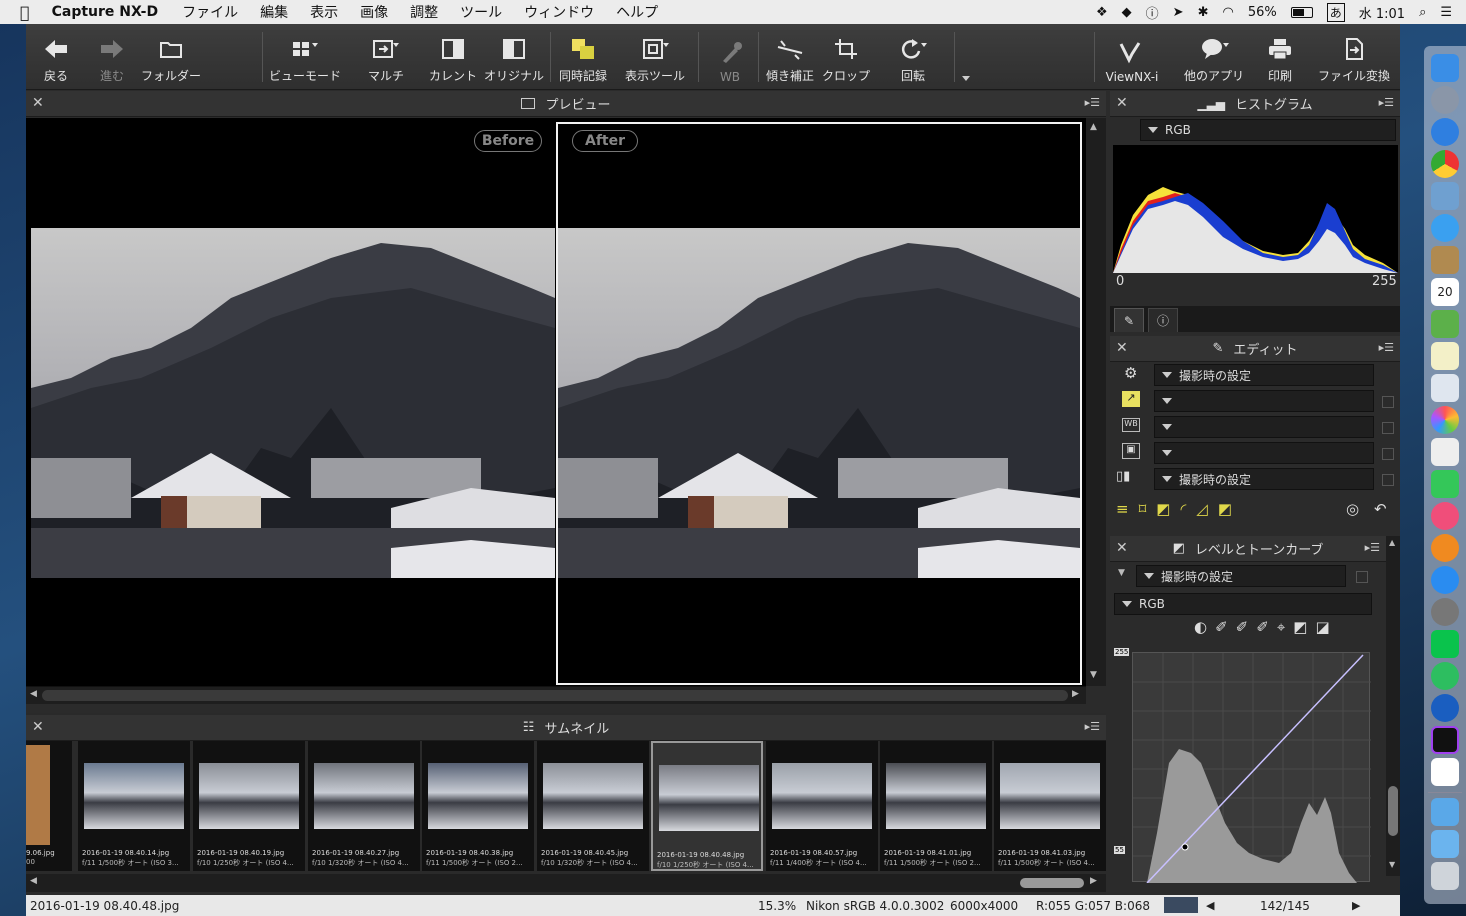 The image size is (1466, 916). I want to click on launchpad-icon, so click(1445, 100).